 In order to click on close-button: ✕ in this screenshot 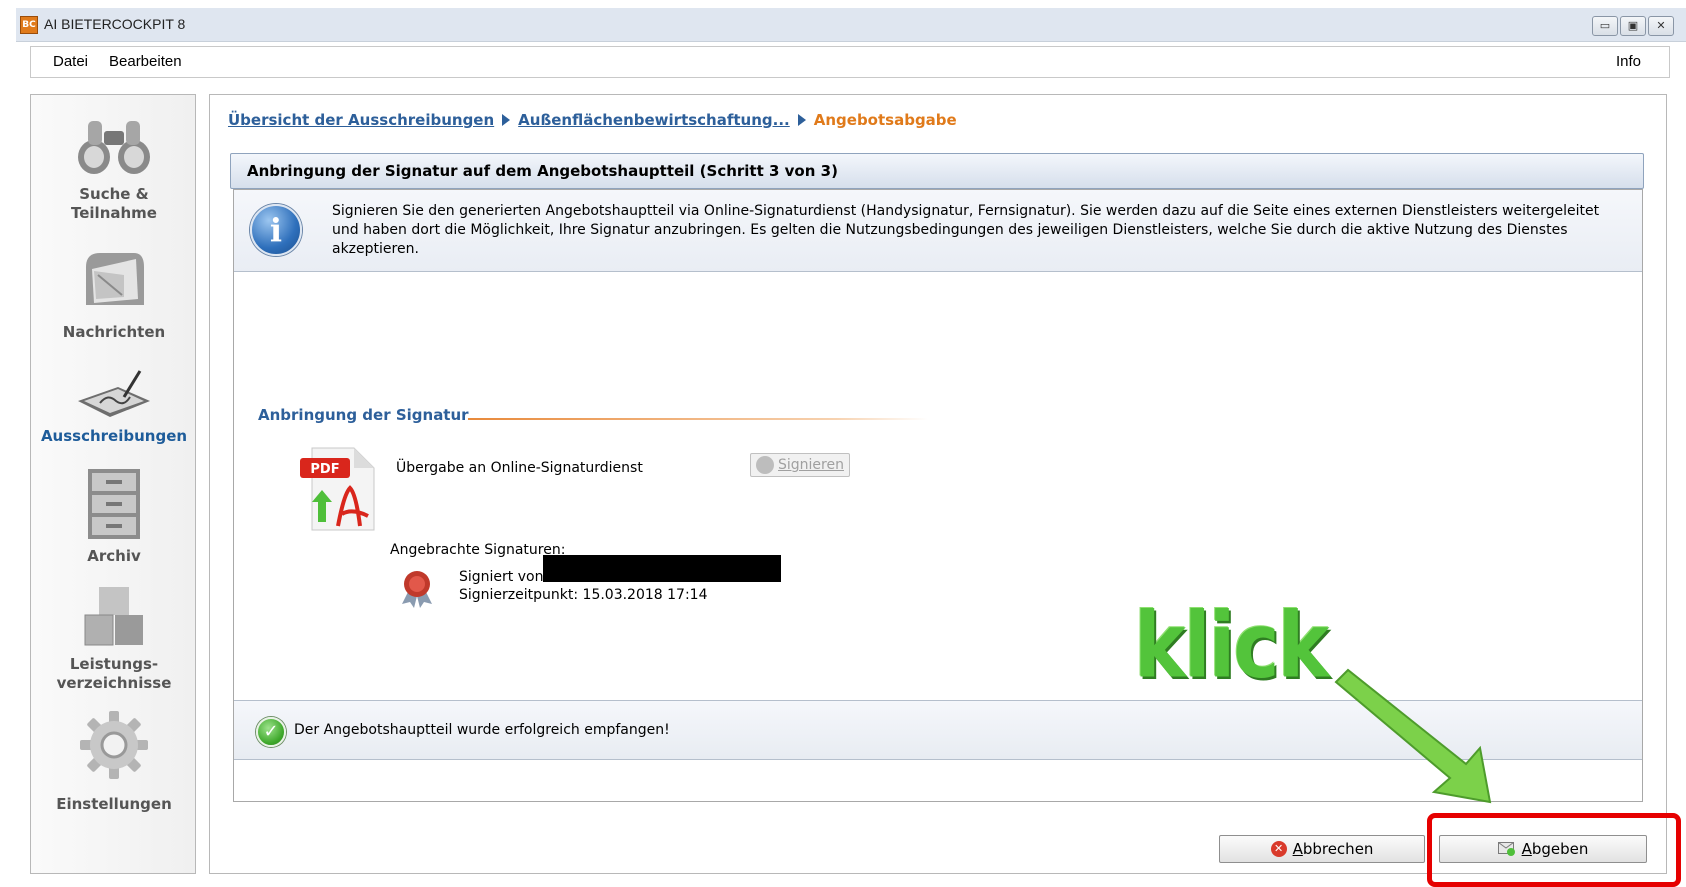, I will do `click(1661, 26)`.